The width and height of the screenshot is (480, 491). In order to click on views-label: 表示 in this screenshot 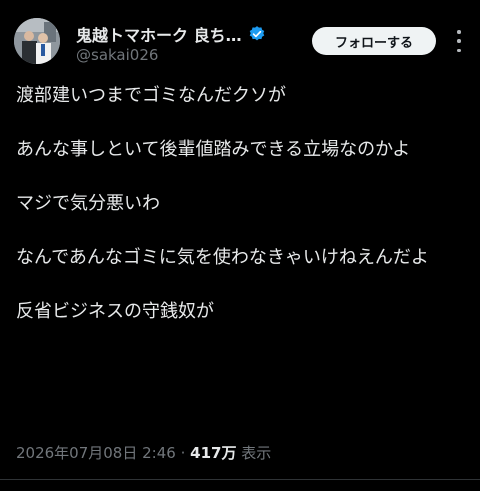, I will do `click(256, 453)`.